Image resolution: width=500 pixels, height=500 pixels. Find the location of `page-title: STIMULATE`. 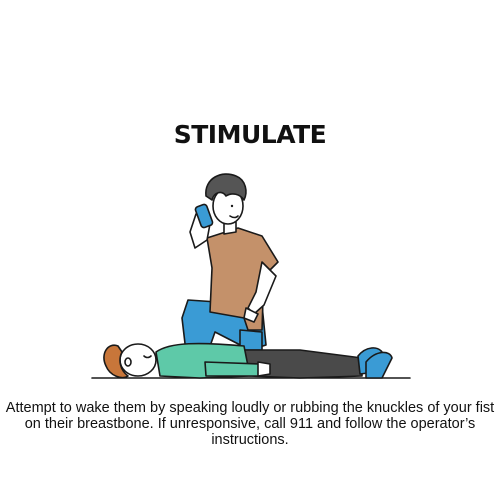

page-title: STIMULATE is located at coordinates (250, 134).